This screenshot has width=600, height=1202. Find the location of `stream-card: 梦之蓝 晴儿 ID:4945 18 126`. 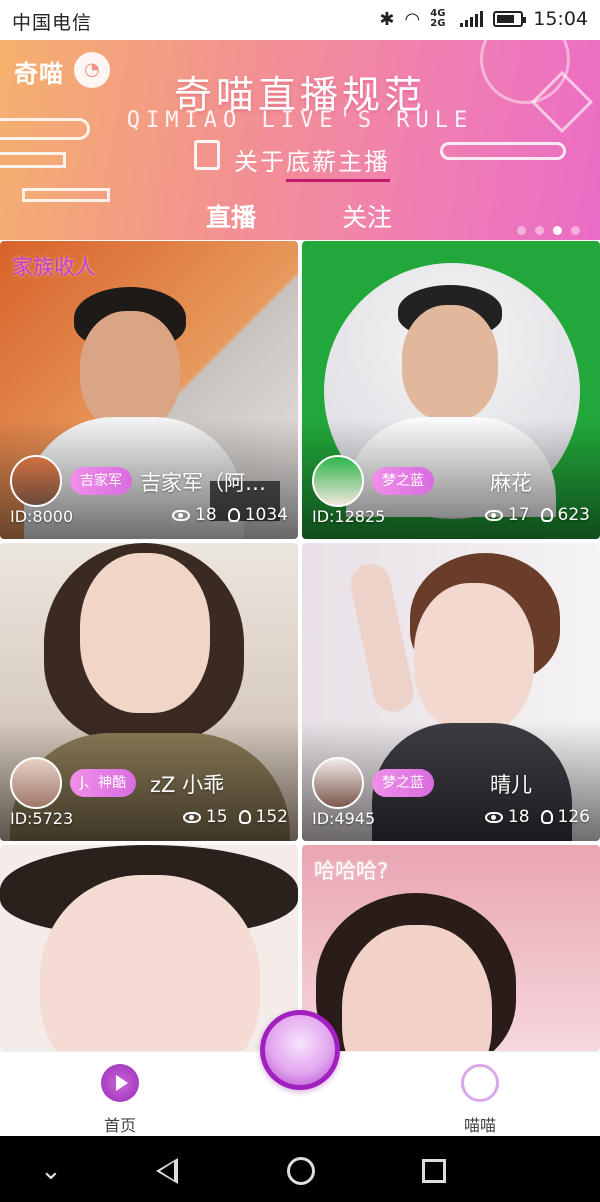

stream-card: 梦之蓝 晴儿 ID:4945 18 126 is located at coordinates (451, 692).